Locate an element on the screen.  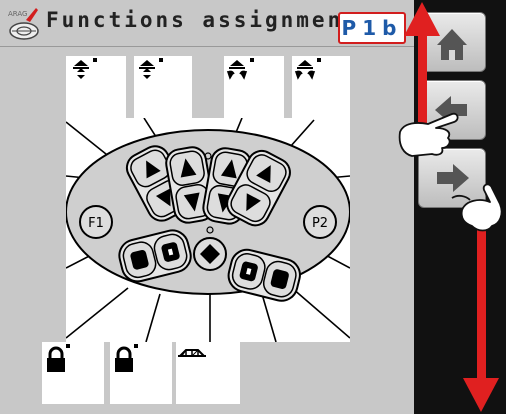
next-button is located at coordinates (452, 178).